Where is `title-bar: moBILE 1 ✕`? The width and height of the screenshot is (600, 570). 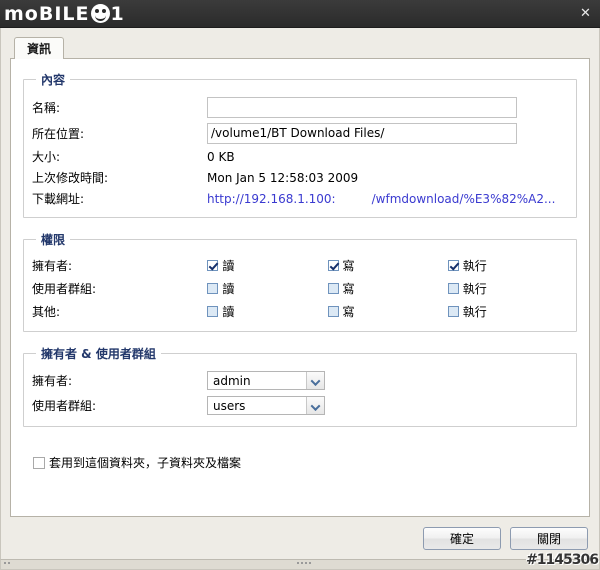 title-bar: moBILE 1 ✕ is located at coordinates (300, 14).